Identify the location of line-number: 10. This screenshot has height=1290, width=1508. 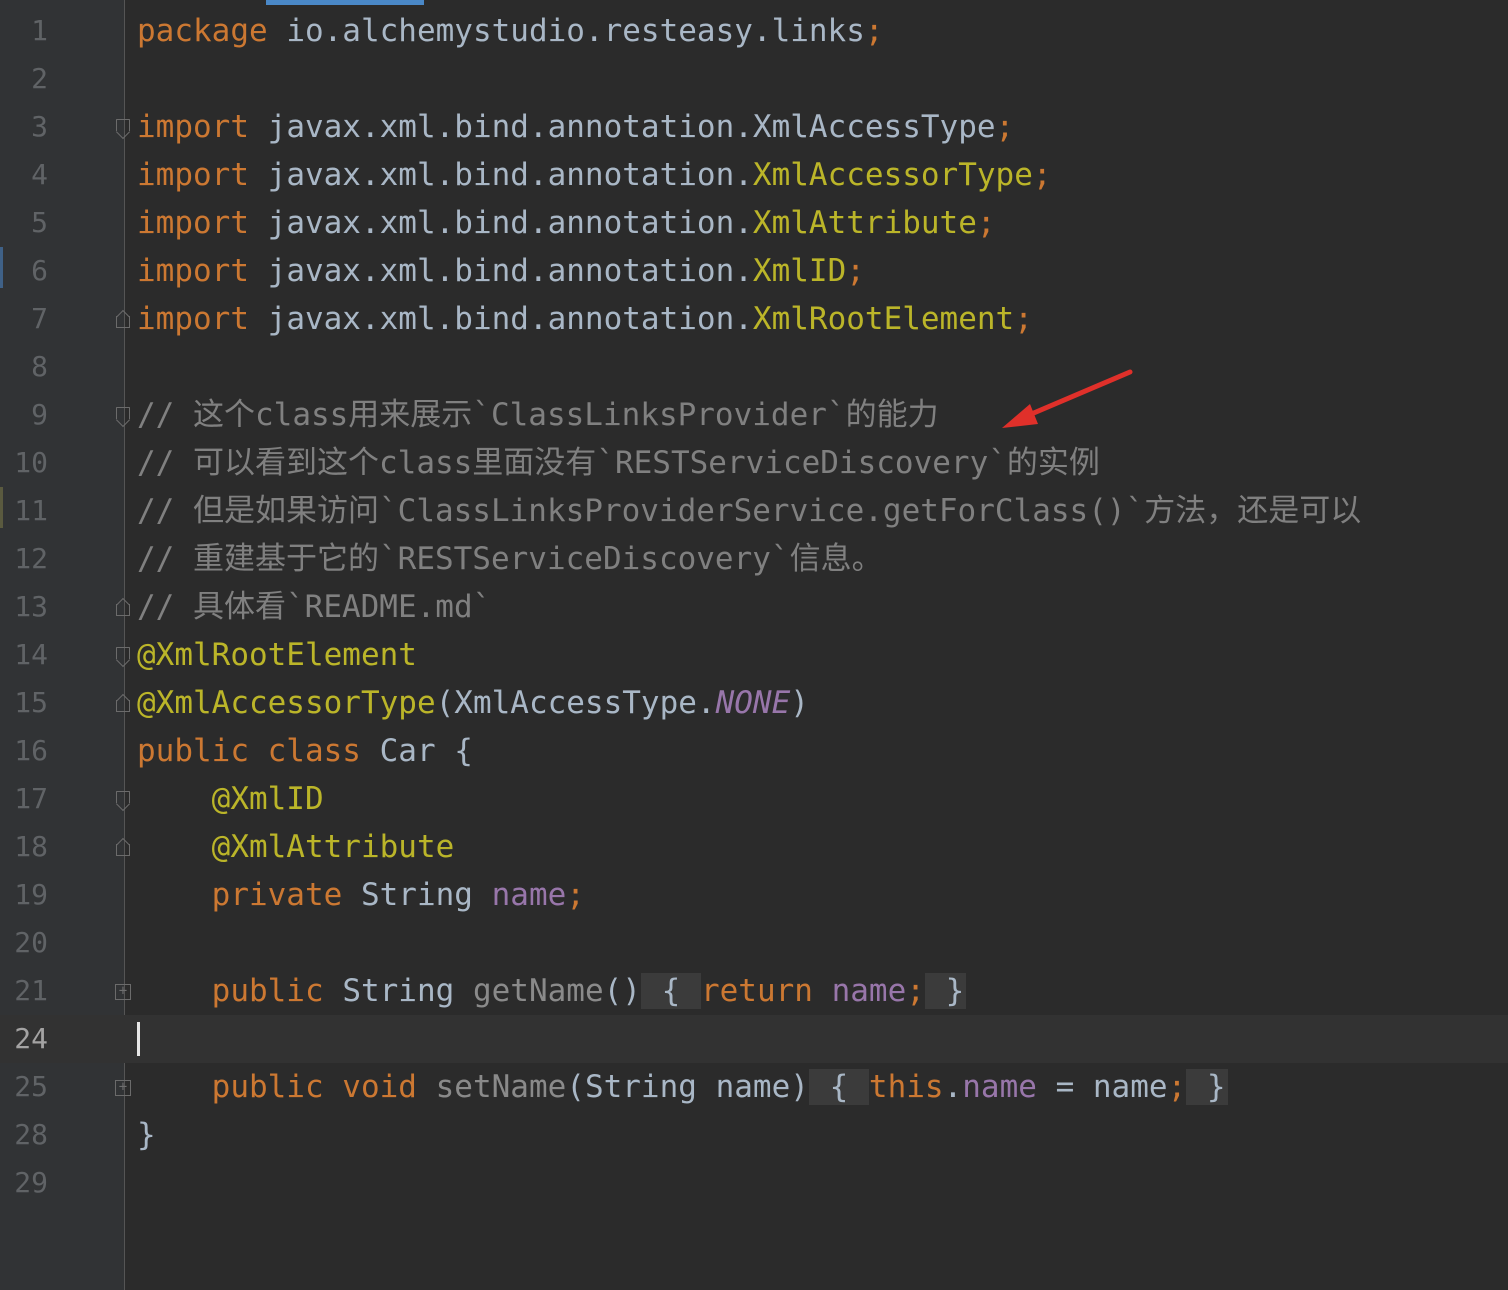
(24, 463).